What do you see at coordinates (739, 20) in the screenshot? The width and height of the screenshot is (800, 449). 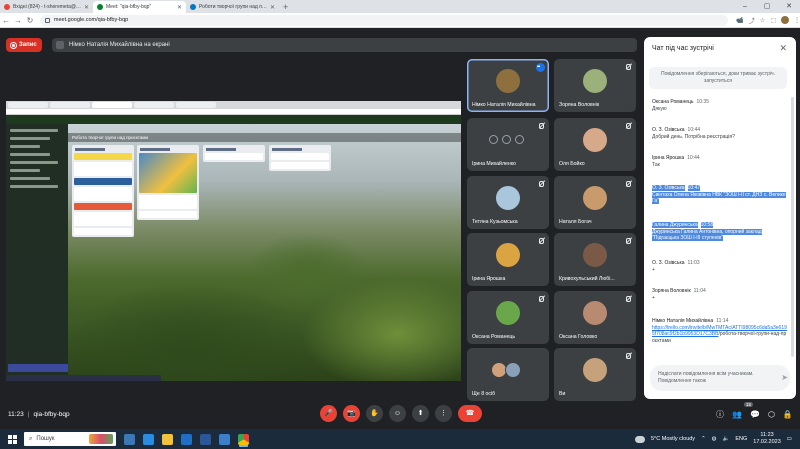 I see `camera-permission-icon: 📹` at bounding box center [739, 20].